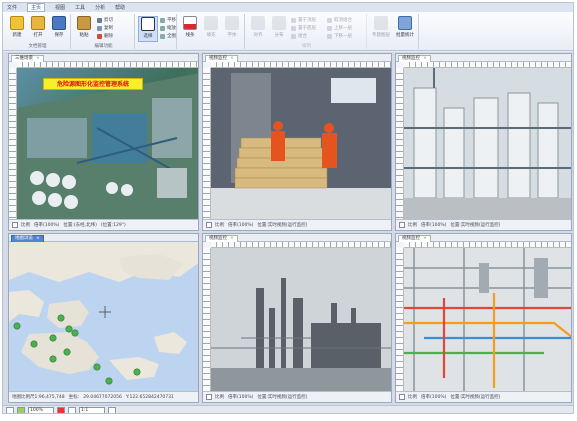  I want to click on ribbon-group-edit: 粘贴 剪切 复制 删除 编辑功能, so click(104, 31).